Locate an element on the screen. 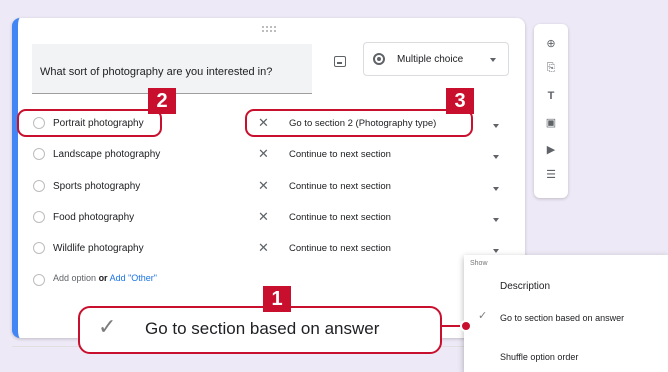  add-option-link: Add option is located at coordinates (74, 278).